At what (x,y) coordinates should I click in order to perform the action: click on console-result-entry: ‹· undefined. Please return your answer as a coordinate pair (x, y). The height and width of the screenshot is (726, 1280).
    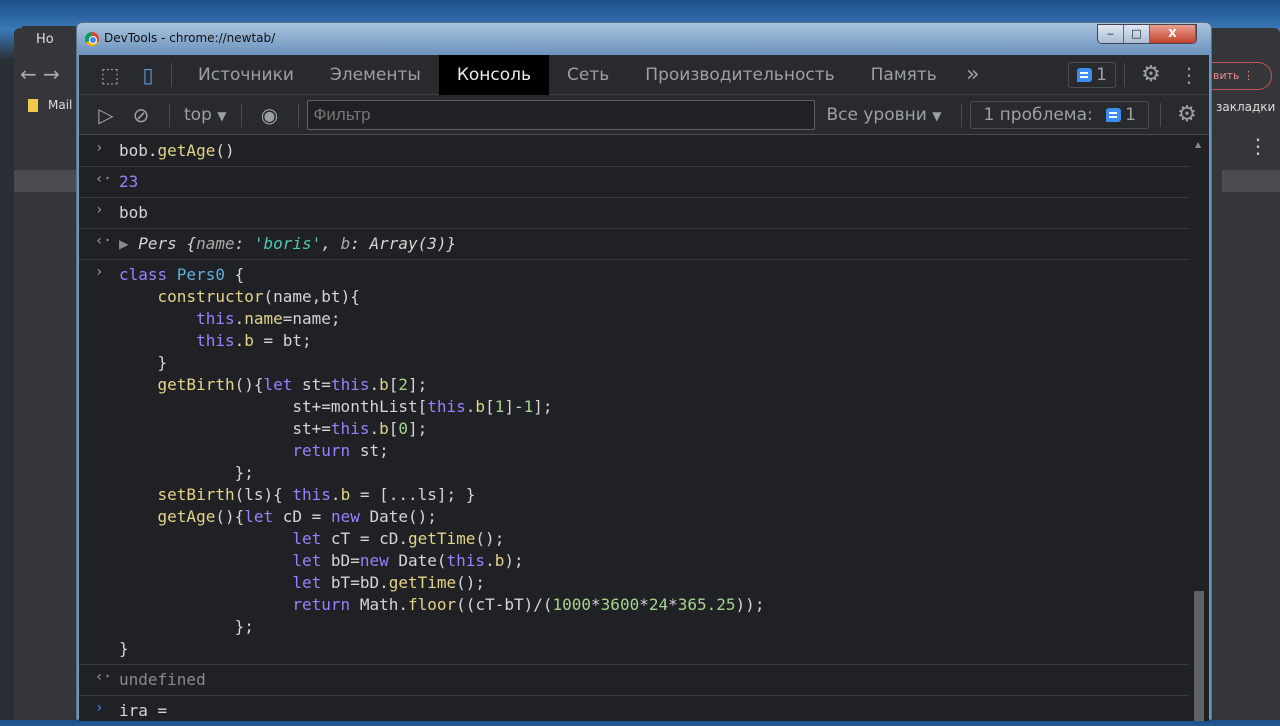
    Looking at the image, I should click on (634, 680).